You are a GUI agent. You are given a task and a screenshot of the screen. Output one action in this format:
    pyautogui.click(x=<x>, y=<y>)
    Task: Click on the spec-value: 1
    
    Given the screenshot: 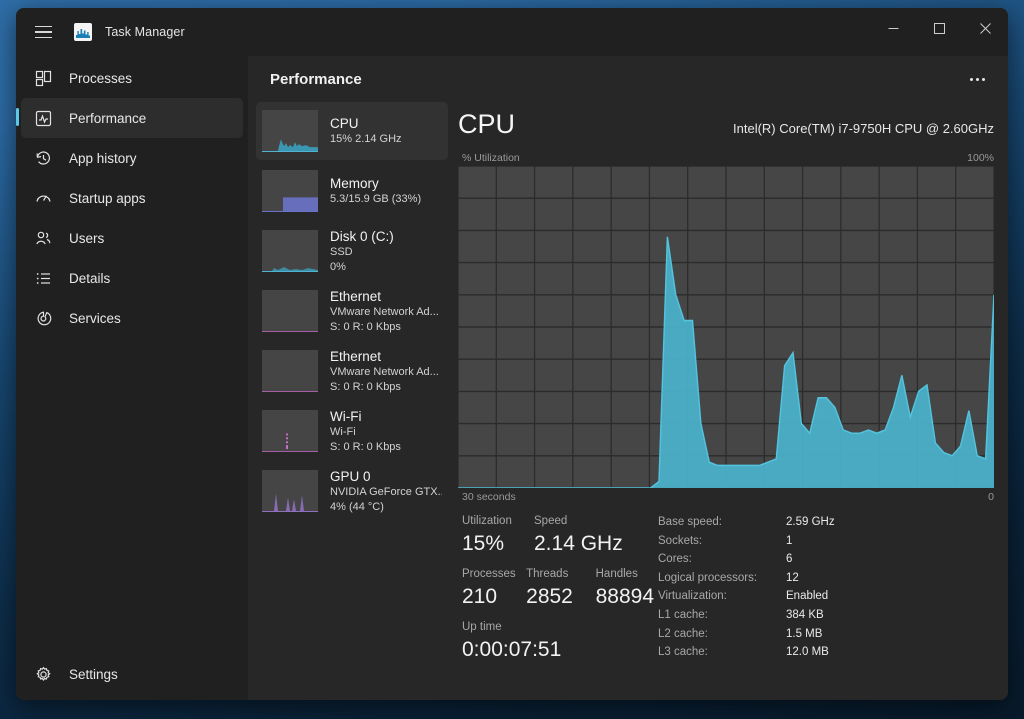 What is the action you would take?
    pyautogui.click(x=789, y=540)
    